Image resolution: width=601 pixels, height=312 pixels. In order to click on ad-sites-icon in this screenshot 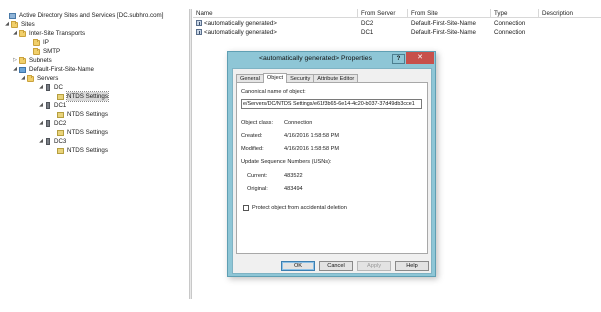, I will do `click(12, 15)`.